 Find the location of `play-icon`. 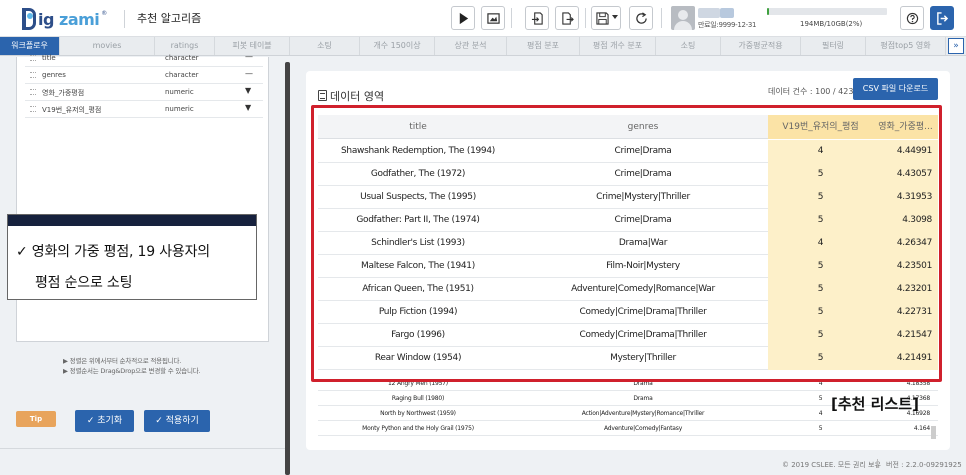

play-icon is located at coordinates (463, 18).